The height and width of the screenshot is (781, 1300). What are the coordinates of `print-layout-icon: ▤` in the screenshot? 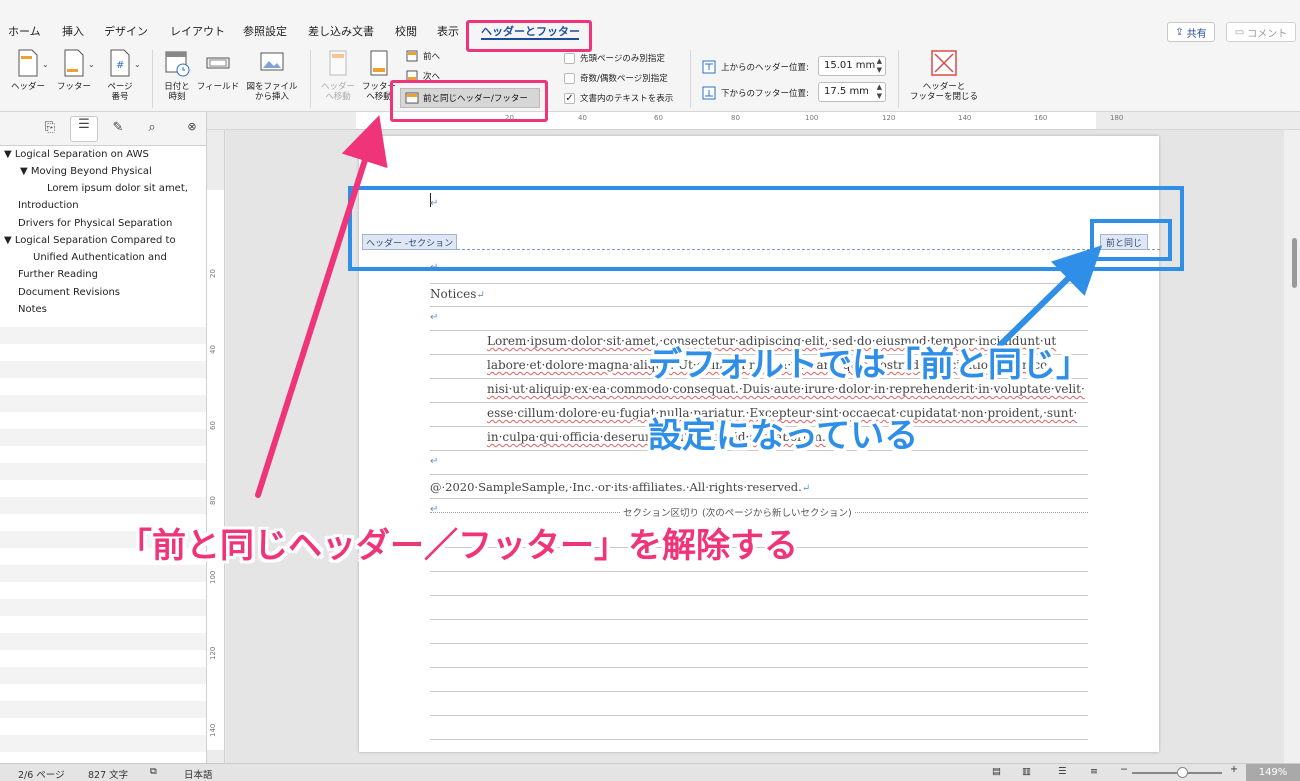 It's located at (996, 771).